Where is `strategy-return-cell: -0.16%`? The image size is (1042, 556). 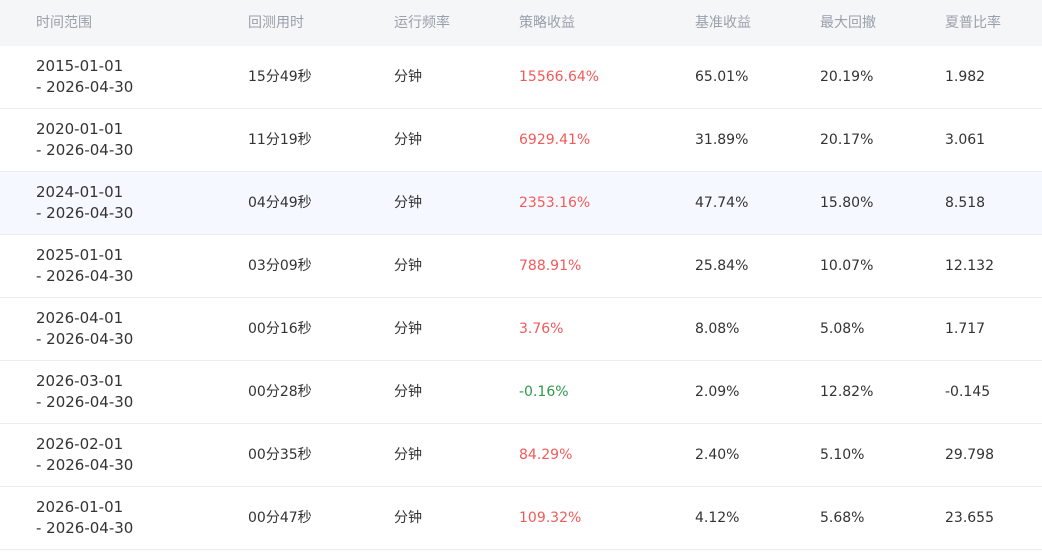 strategy-return-cell: -0.16% is located at coordinates (544, 391).